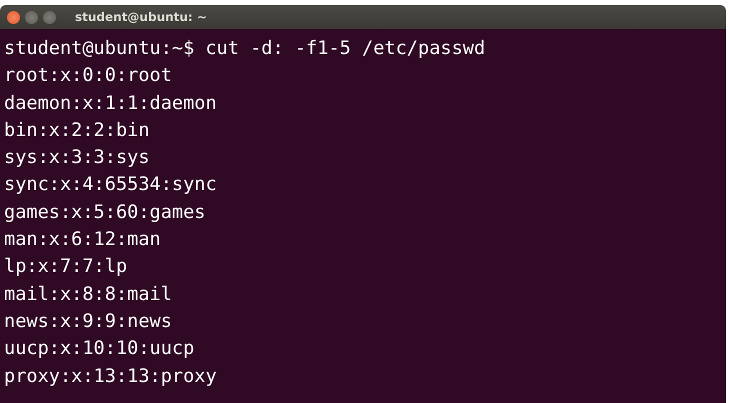 Image resolution: width=730 pixels, height=403 pixels. What do you see at coordinates (49, 17) in the screenshot?
I see `maximize-button` at bounding box center [49, 17].